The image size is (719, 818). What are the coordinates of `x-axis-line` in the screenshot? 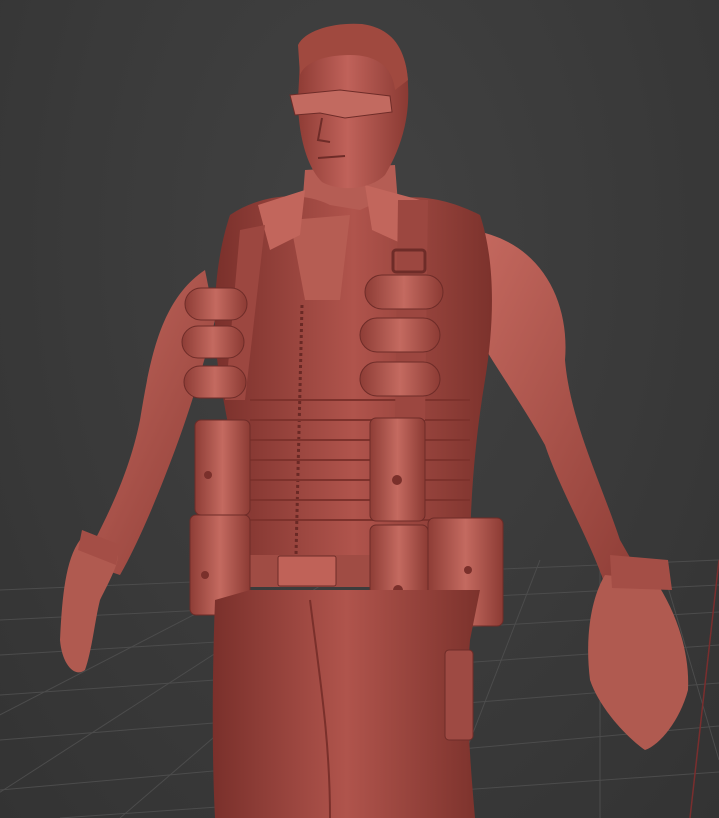 It's located at (704, 688).